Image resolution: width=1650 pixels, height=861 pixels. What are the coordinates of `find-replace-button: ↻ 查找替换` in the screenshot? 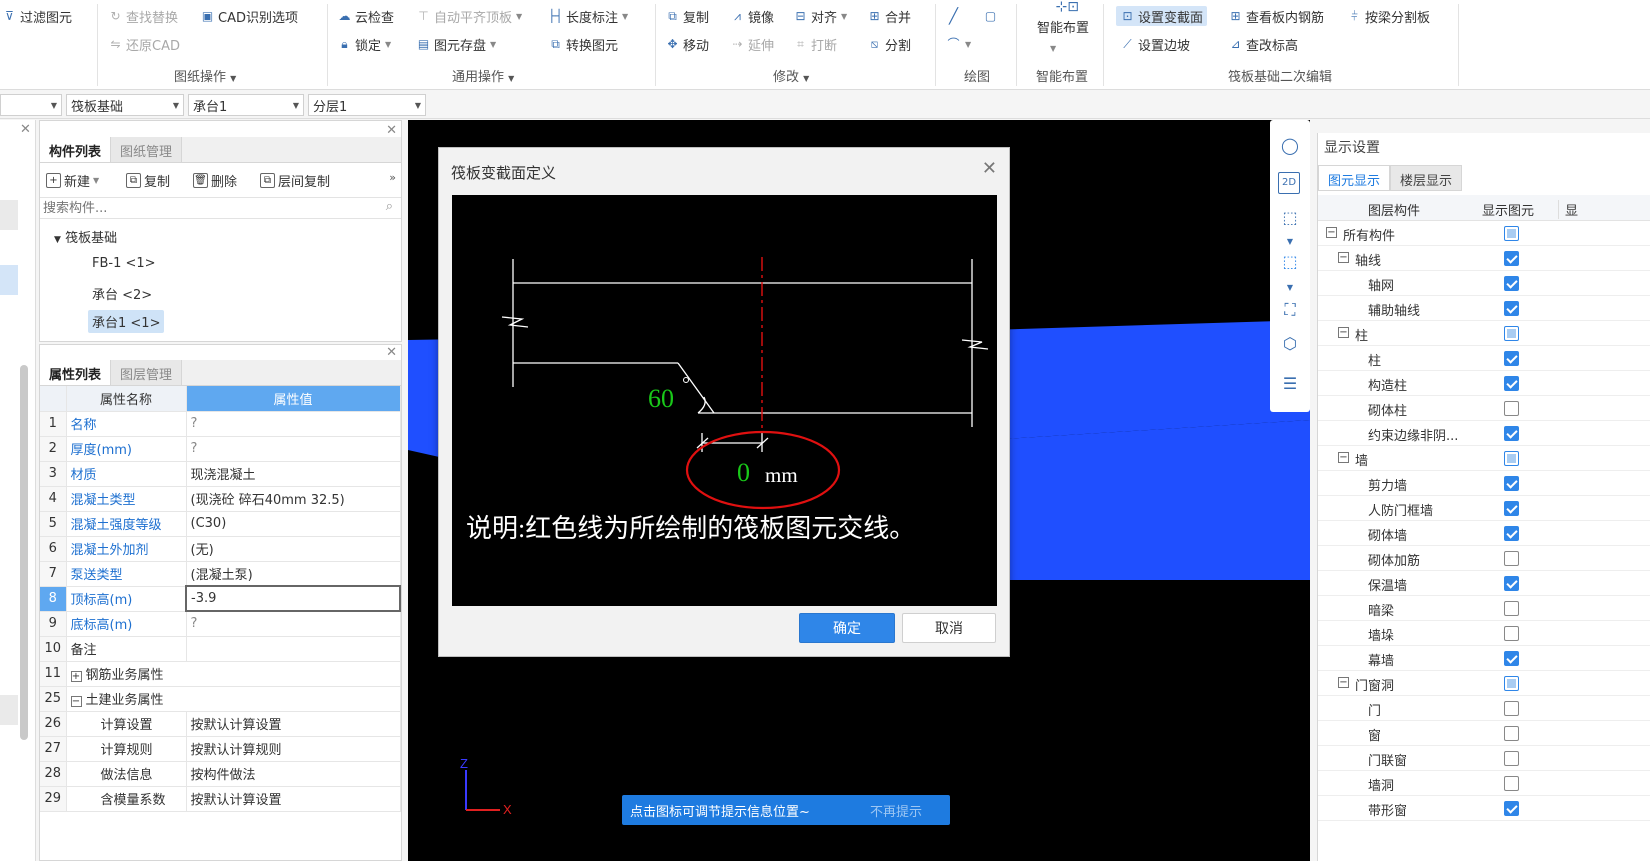 It's located at (143, 16).